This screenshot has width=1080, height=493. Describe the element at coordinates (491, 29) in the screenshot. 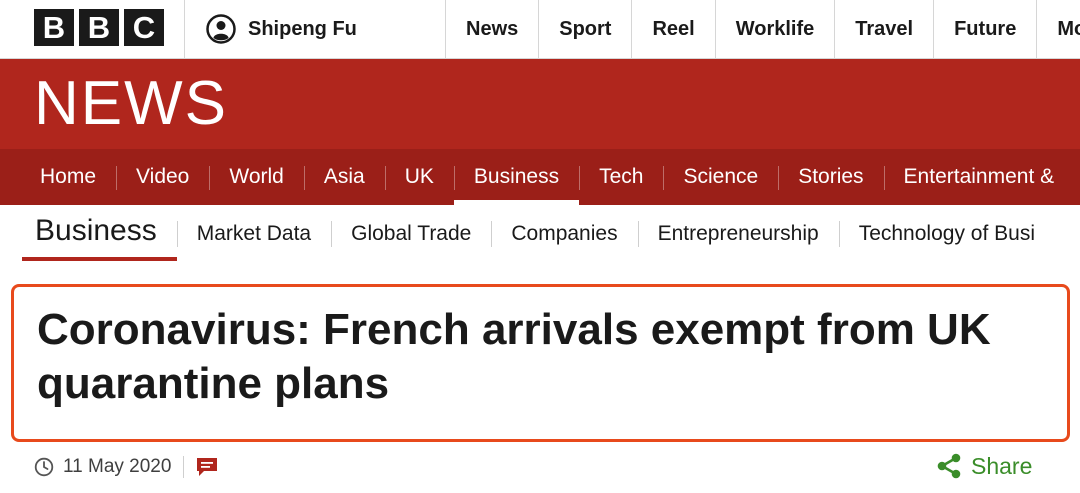

I see `global-nav-news: News` at that location.